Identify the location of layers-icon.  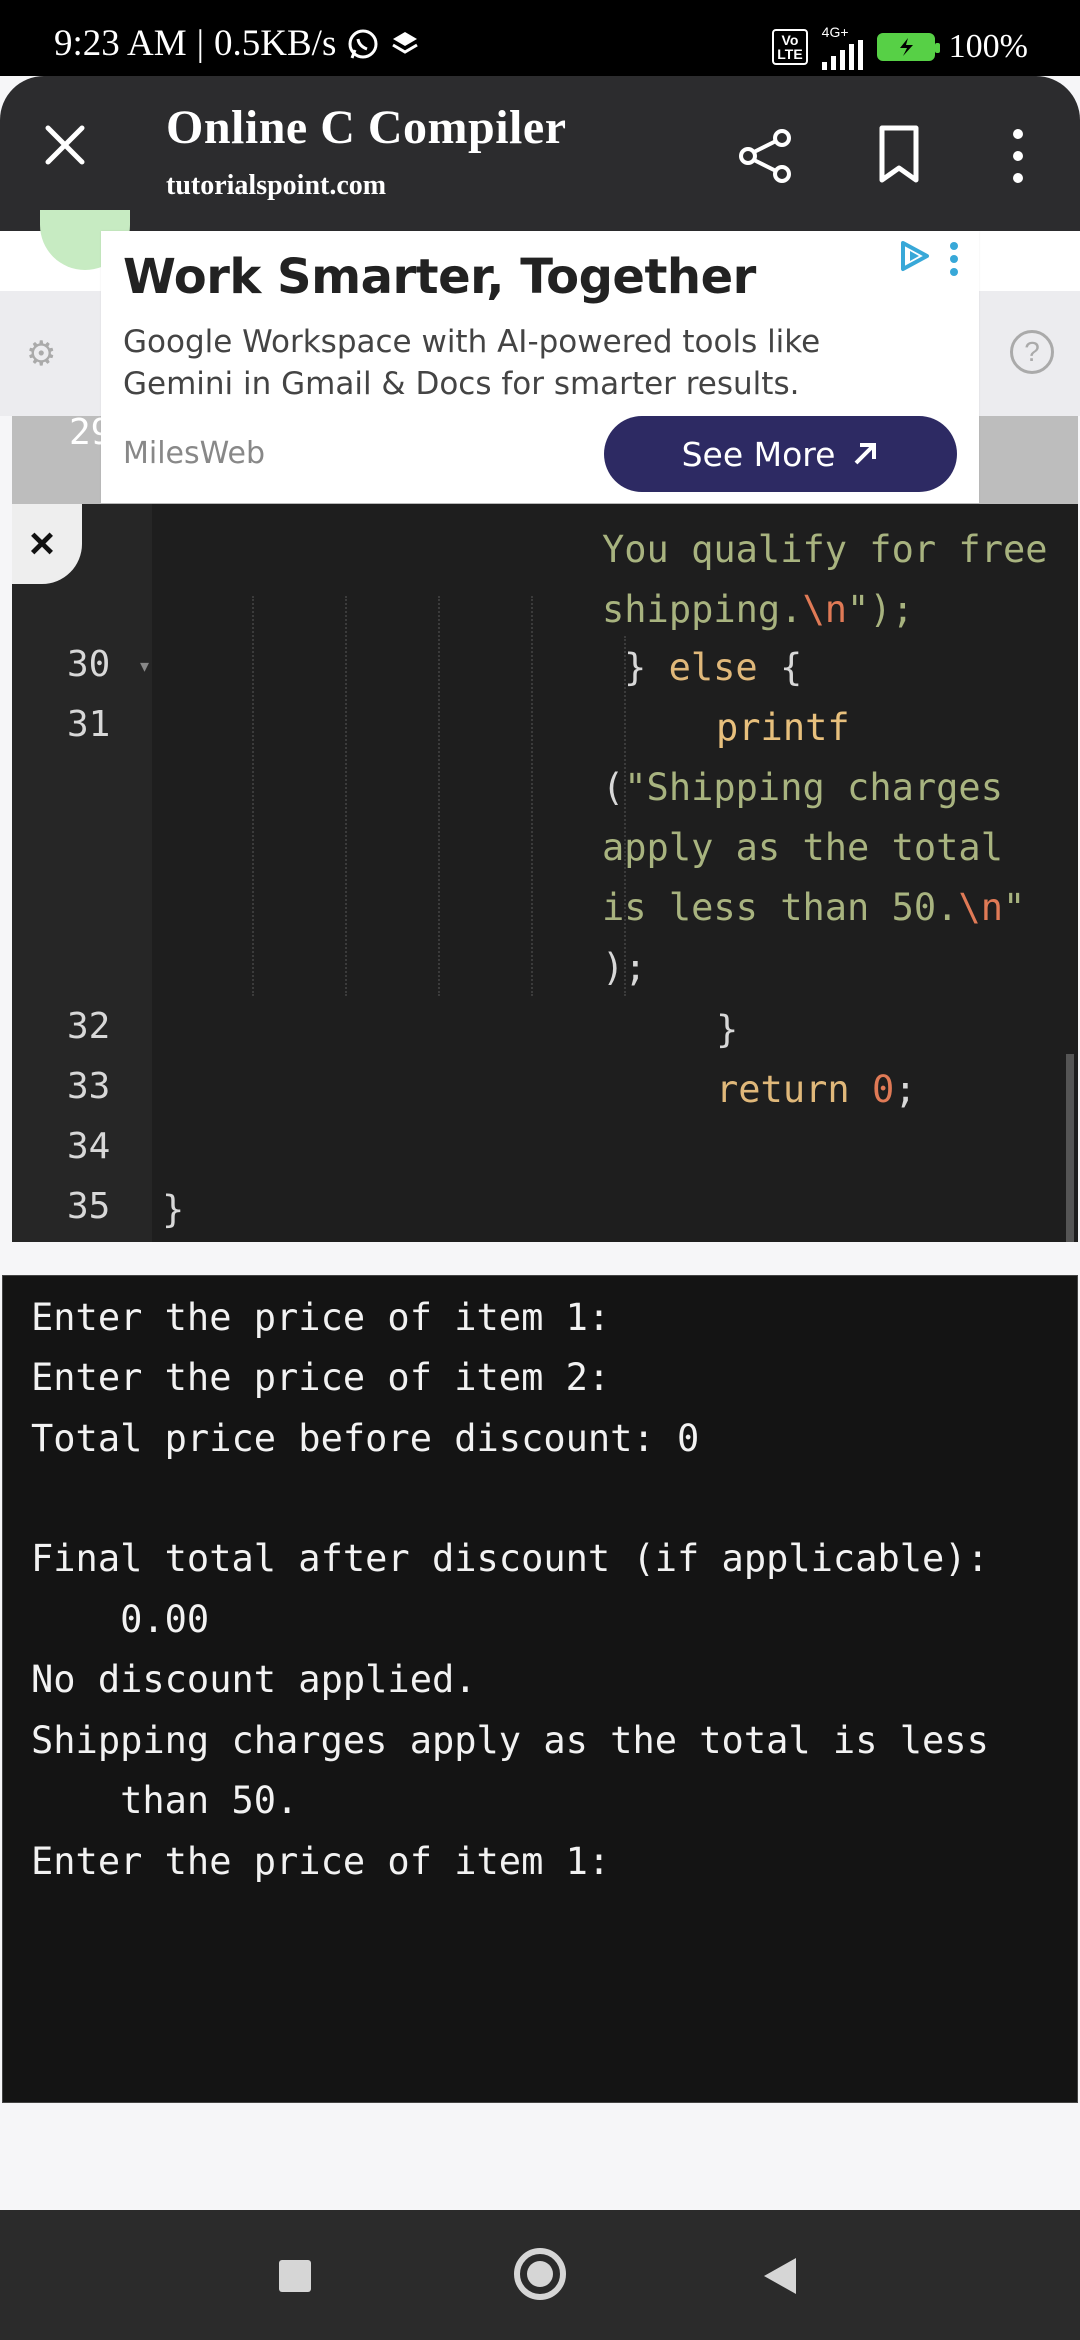
(405, 42).